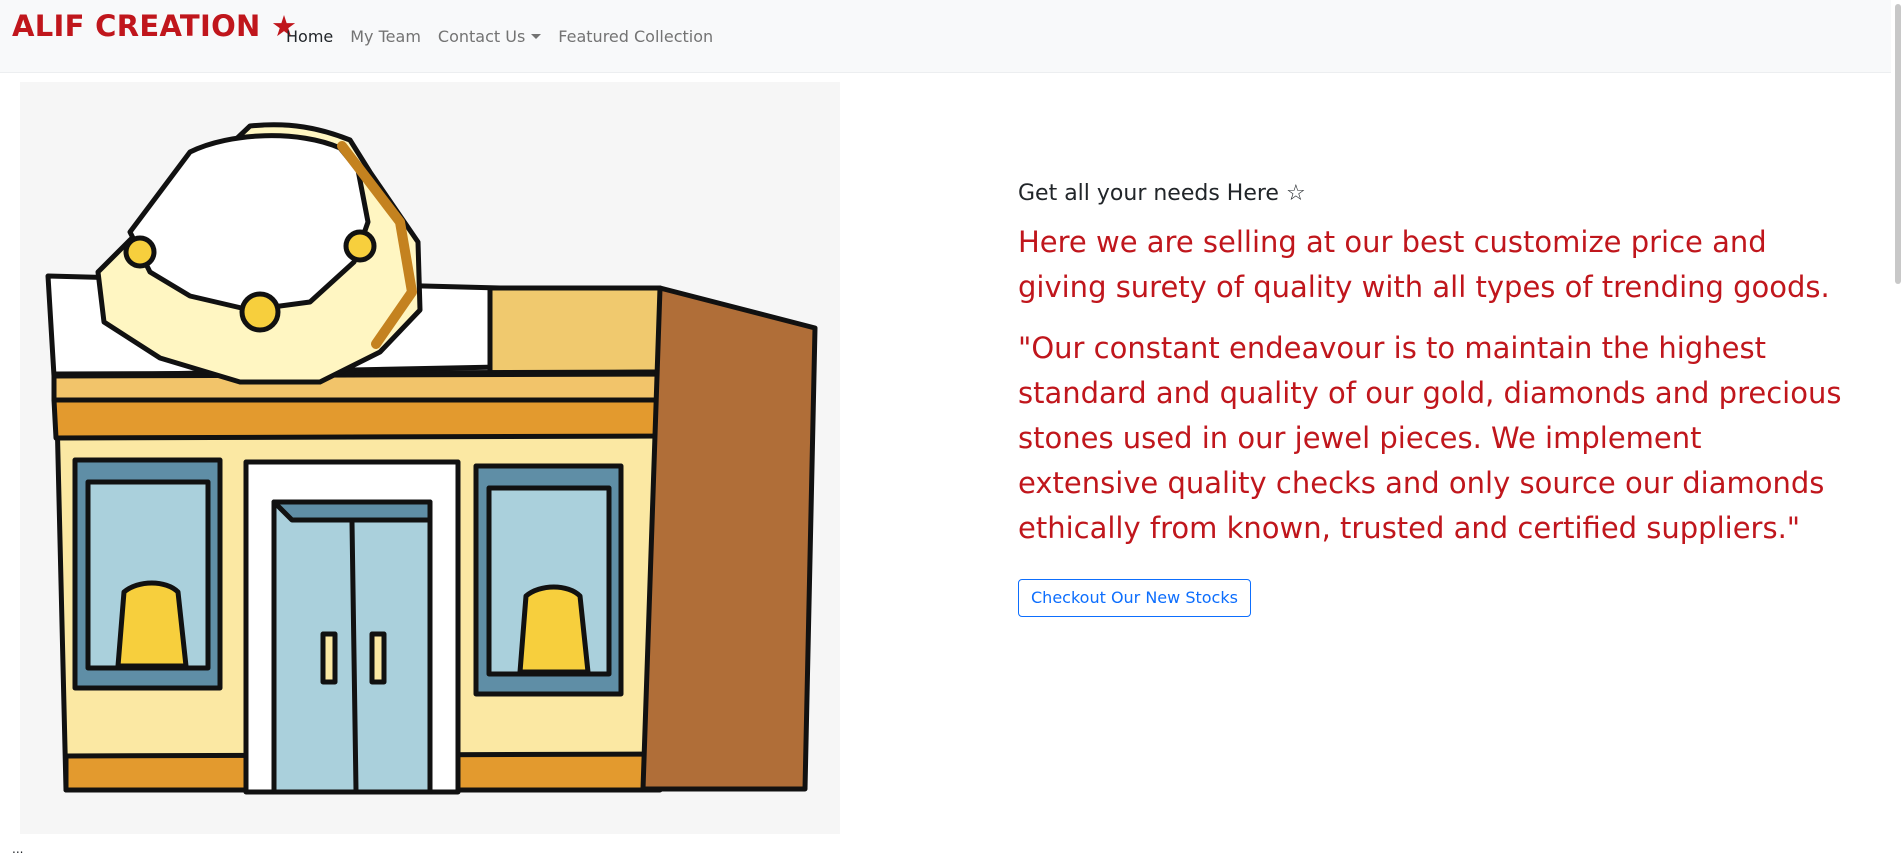 The height and width of the screenshot is (860, 1903). What do you see at coordinates (1134, 598) in the screenshot?
I see `checkout-new-stocks-button: Checkout Our New Stocks` at bounding box center [1134, 598].